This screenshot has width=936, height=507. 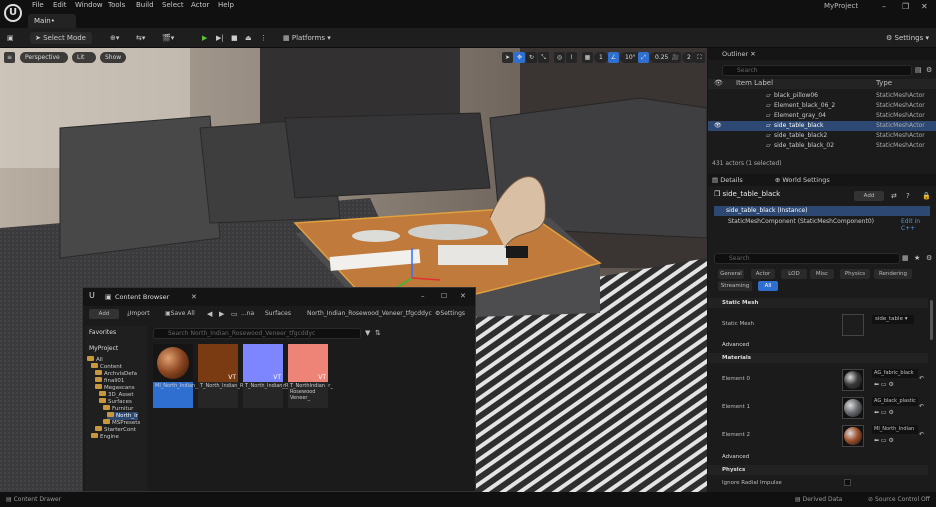 I want to click on folder-add-icon: ▤, so click(x=918, y=70).